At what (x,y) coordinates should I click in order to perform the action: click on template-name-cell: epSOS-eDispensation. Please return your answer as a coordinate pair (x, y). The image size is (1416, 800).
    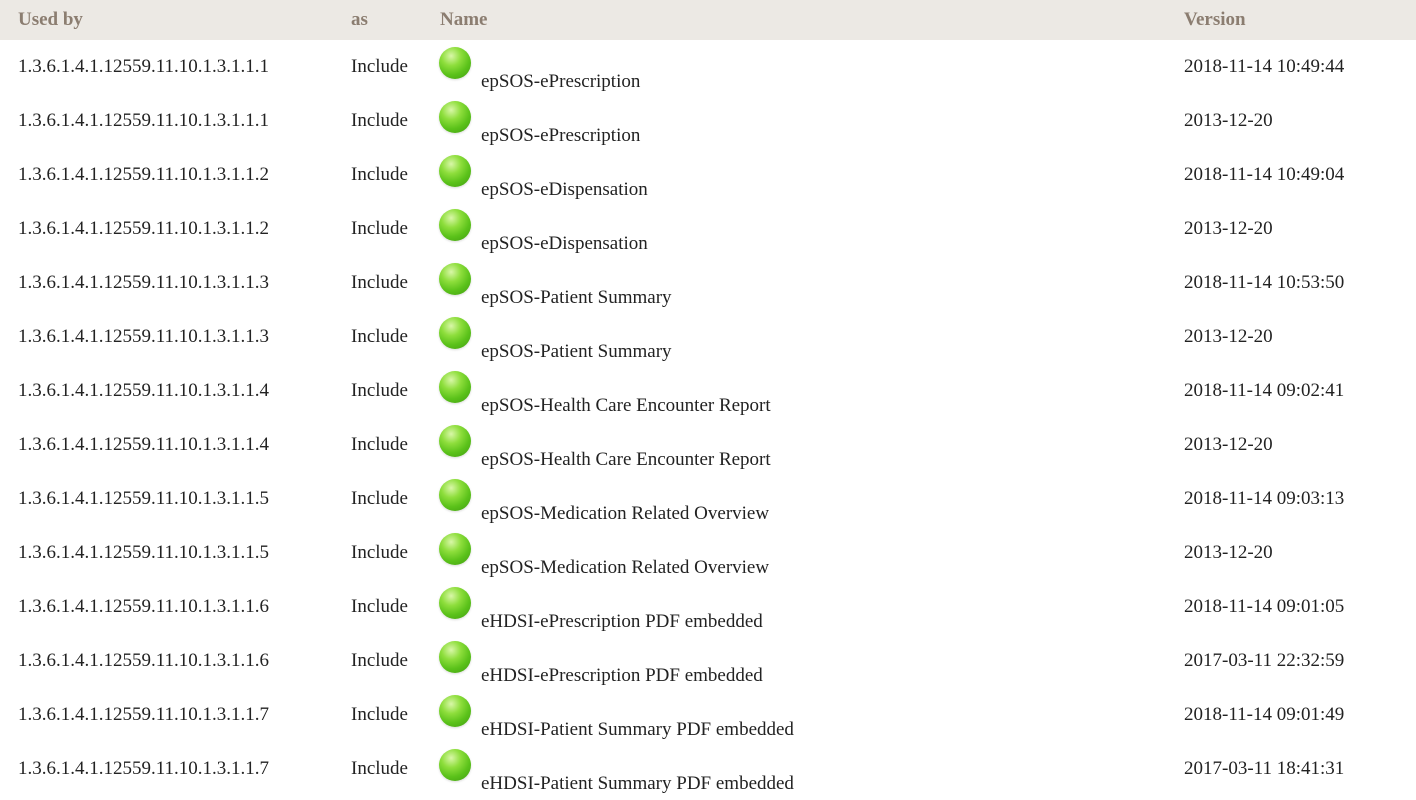
    Looking at the image, I should click on (804, 229).